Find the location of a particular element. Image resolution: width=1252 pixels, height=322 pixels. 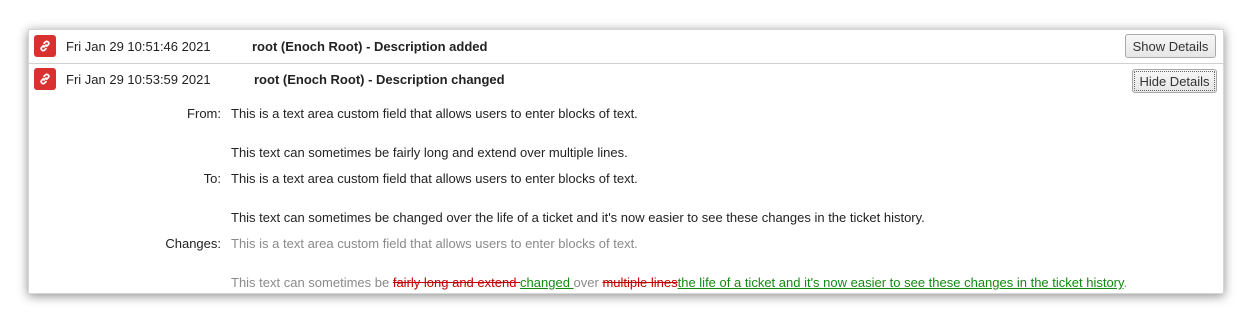

diff-unchanged-text: . is located at coordinates (1125, 282).